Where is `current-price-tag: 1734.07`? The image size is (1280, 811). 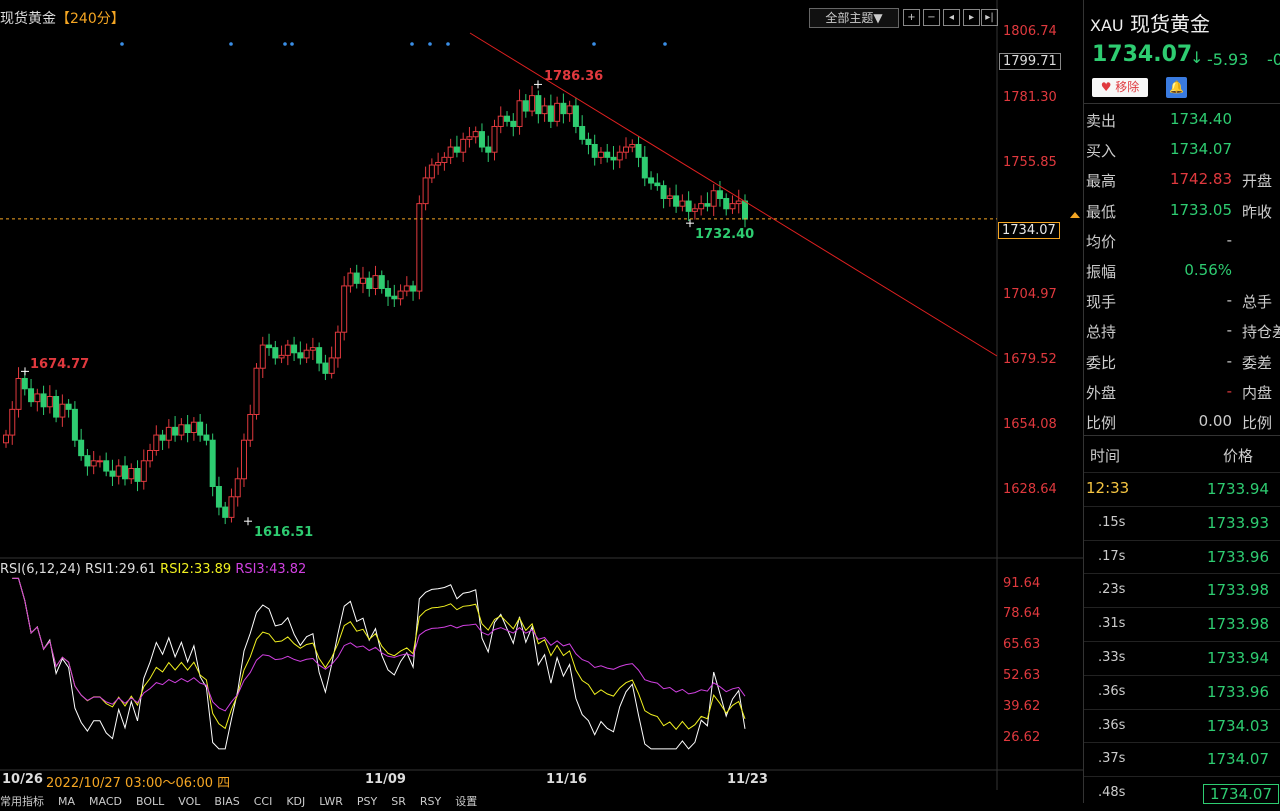 current-price-tag: 1734.07 is located at coordinates (1029, 230).